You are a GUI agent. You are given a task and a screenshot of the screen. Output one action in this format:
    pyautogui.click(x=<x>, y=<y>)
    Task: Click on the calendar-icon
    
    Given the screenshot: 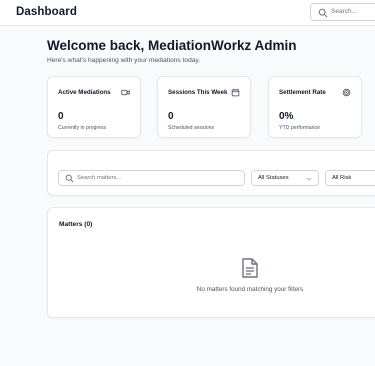 What is the action you would take?
    pyautogui.click(x=235, y=92)
    